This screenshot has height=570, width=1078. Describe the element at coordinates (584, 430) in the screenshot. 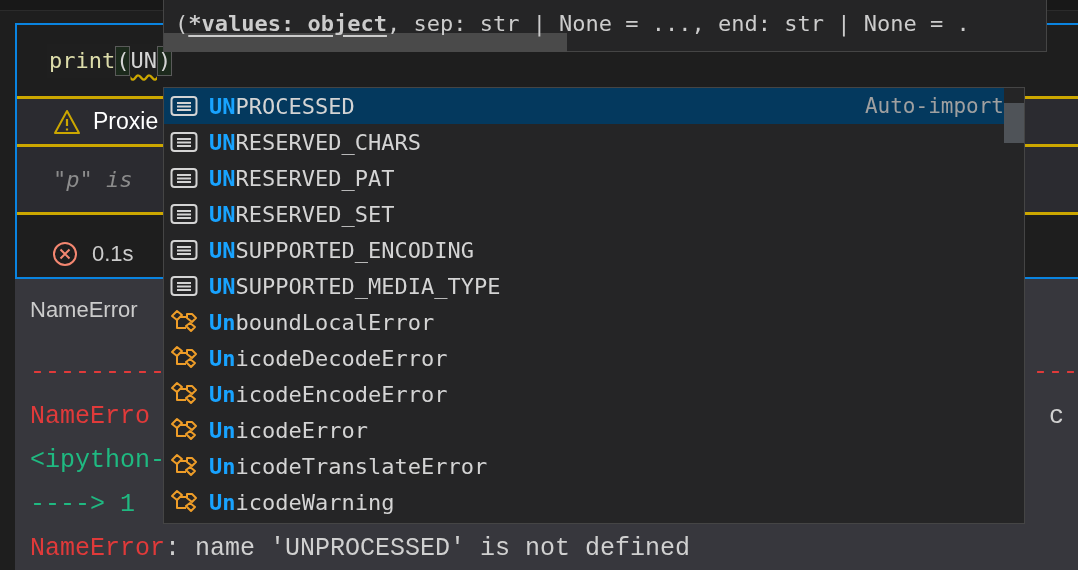

I see `suggestion-item: UnicodeError` at that location.